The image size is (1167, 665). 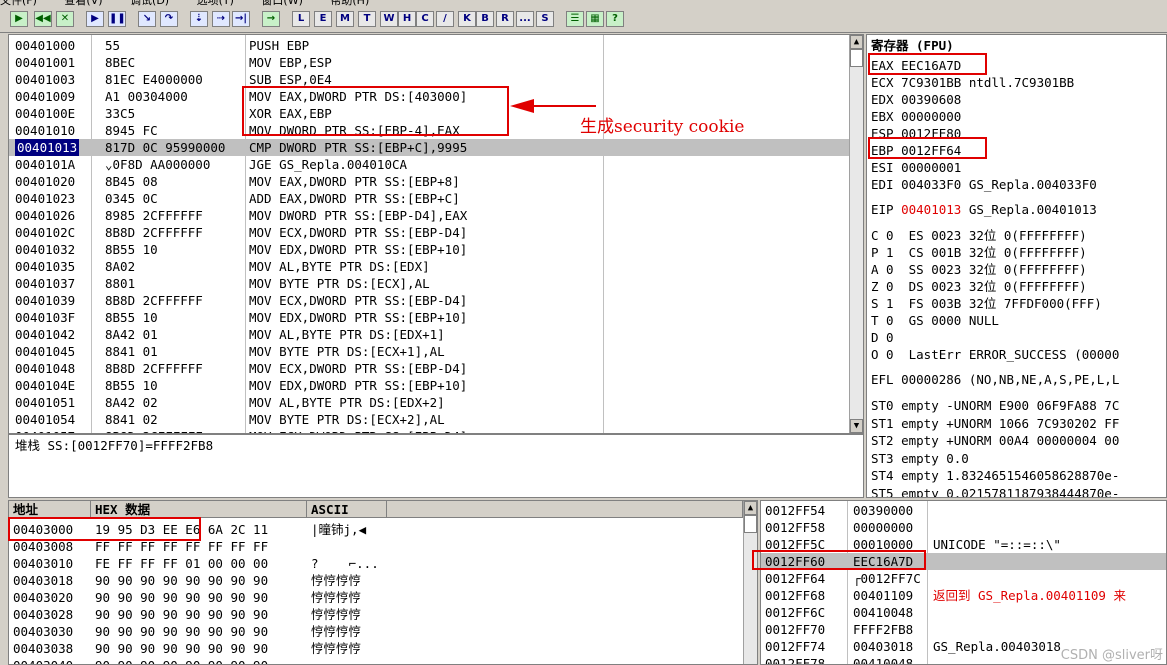 What do you see at coordinates (995, 379) in the screenshot?
I see `efl-line: EFL 00000286 (NO,NB,NE,A,S,PE,L,L` at bounding box center [995, 379].